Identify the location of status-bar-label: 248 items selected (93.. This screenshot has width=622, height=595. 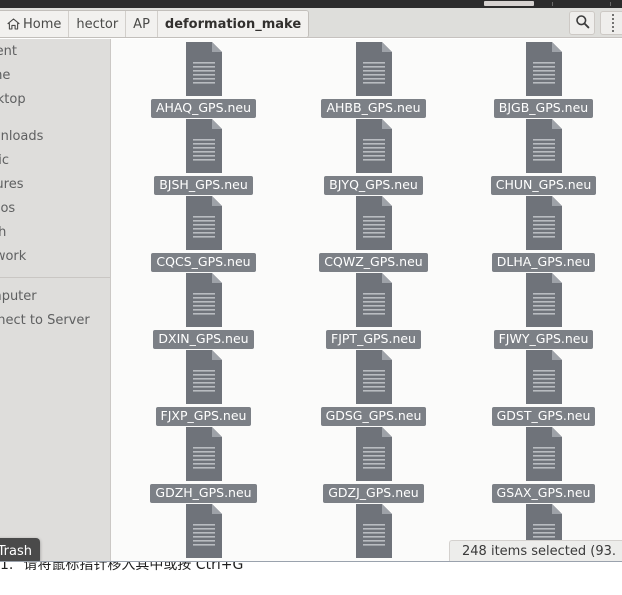
(539, 551).